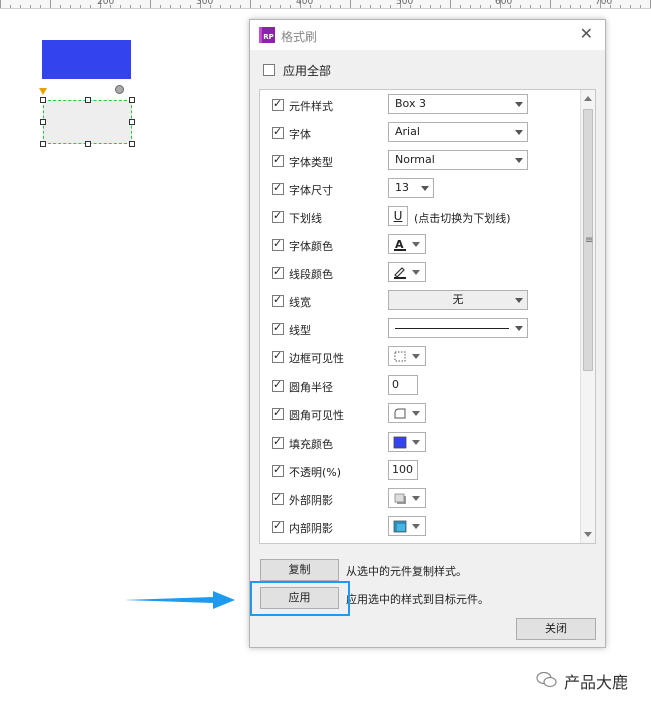 Image resolution: width=651 pixels, height=707 pixels. I want to click on corner-visibility-picker, so click(407, 413).